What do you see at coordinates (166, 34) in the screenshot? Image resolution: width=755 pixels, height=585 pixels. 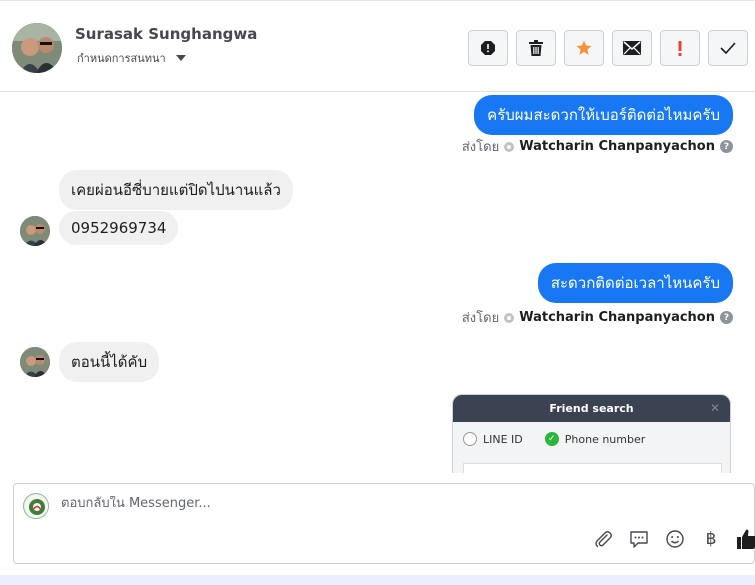 I see `contact-name: Surasak Sunghangwa` at bounding box center [166, 34].